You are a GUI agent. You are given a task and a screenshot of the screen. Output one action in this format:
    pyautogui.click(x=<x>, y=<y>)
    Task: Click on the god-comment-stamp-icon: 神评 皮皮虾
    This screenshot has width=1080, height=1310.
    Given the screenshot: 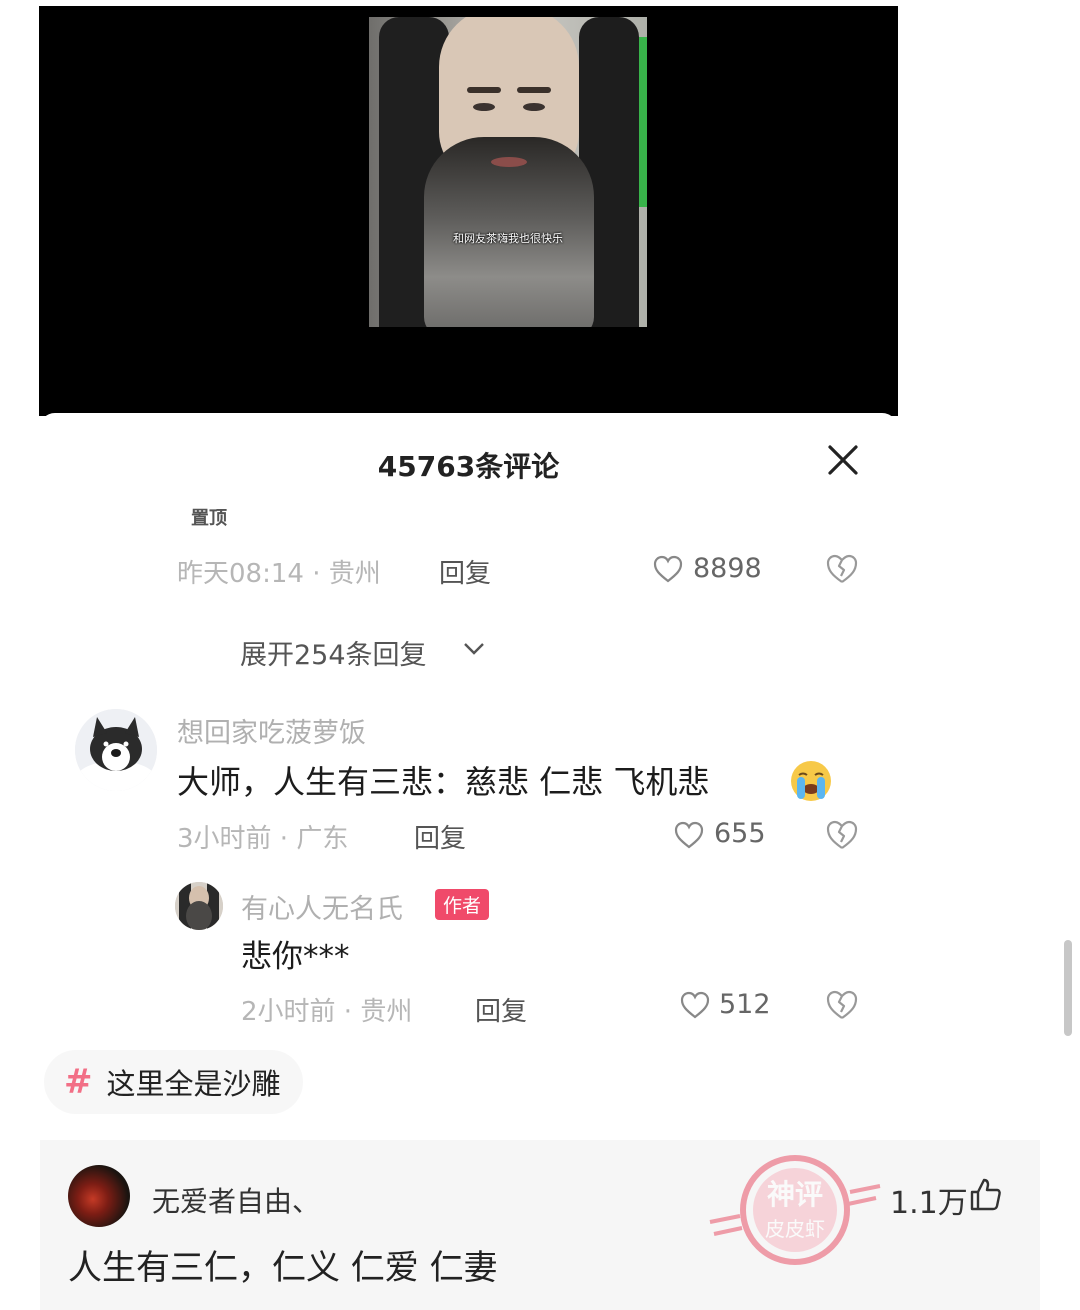 What is the action you would take?
    pyautogui.click(x=795, y=1210)
    